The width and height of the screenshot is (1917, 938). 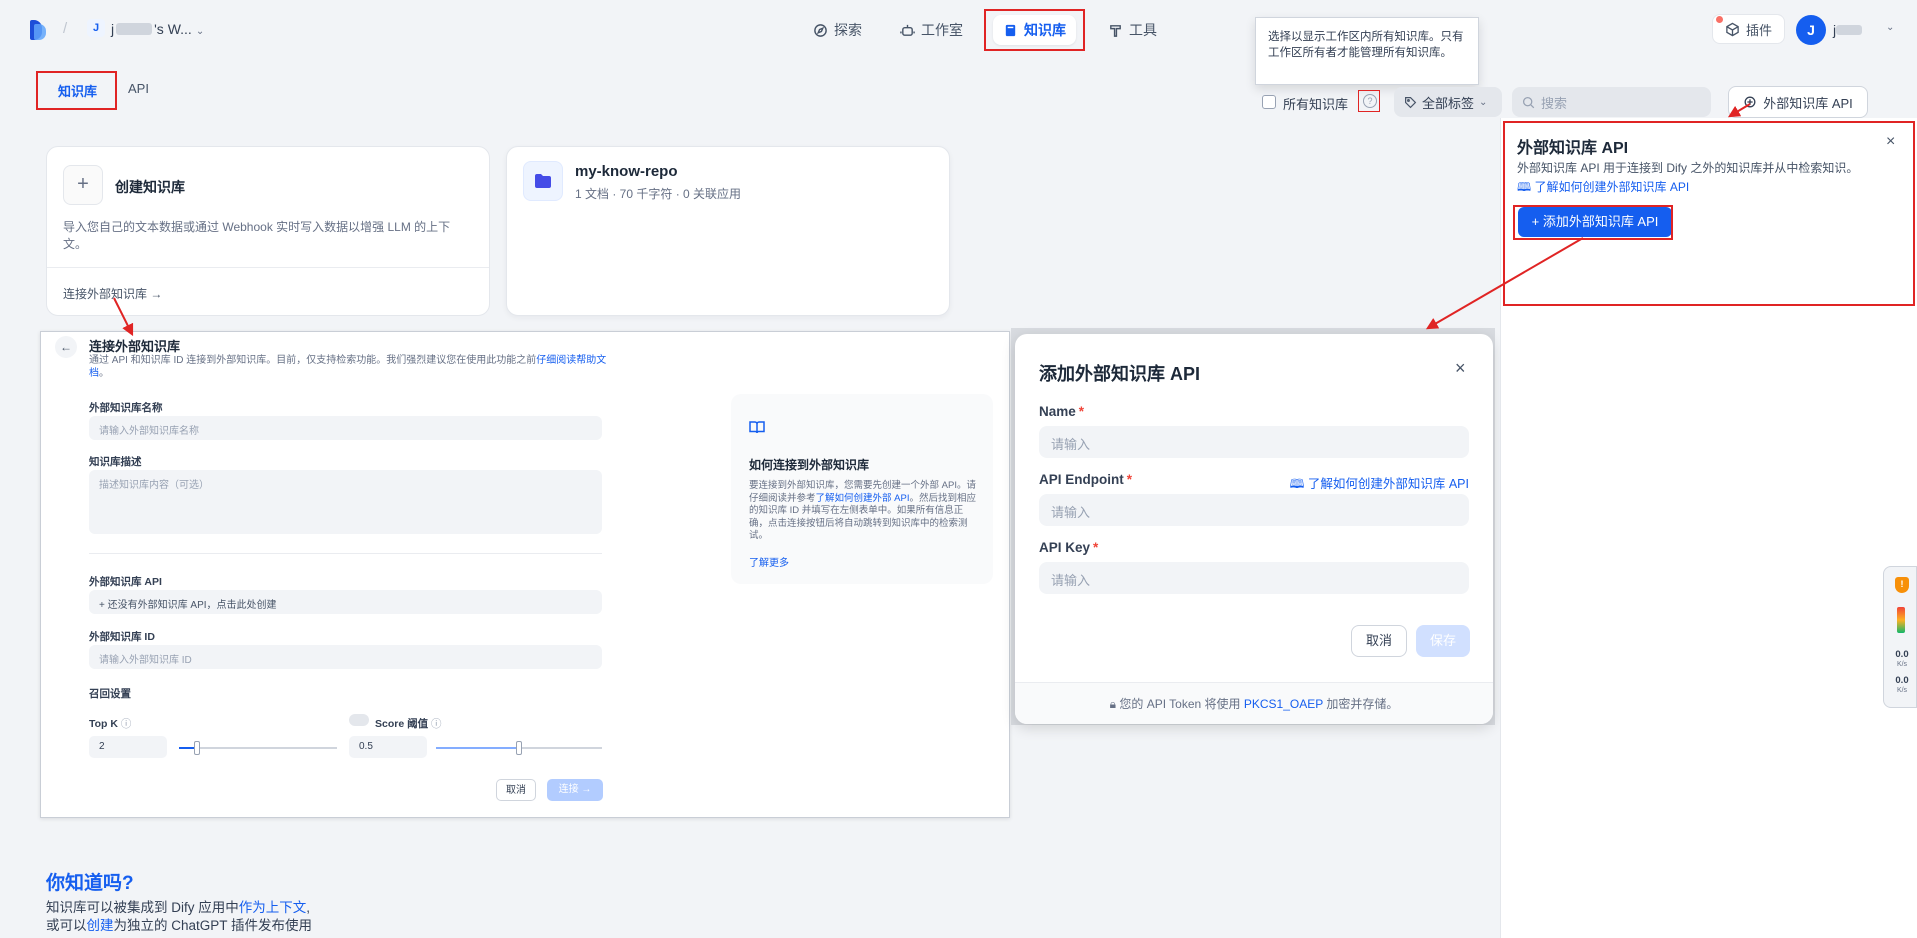 I want to click on tool-icon, so click(x=1115, y=30).